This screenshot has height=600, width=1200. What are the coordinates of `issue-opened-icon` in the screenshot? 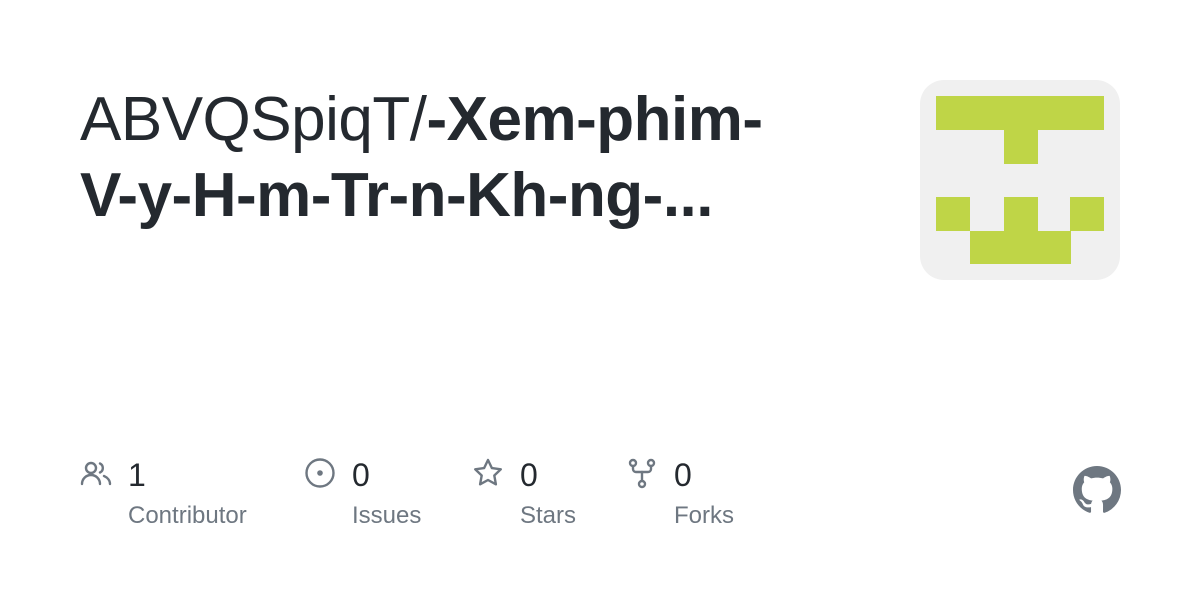 It's located at (320, 473).